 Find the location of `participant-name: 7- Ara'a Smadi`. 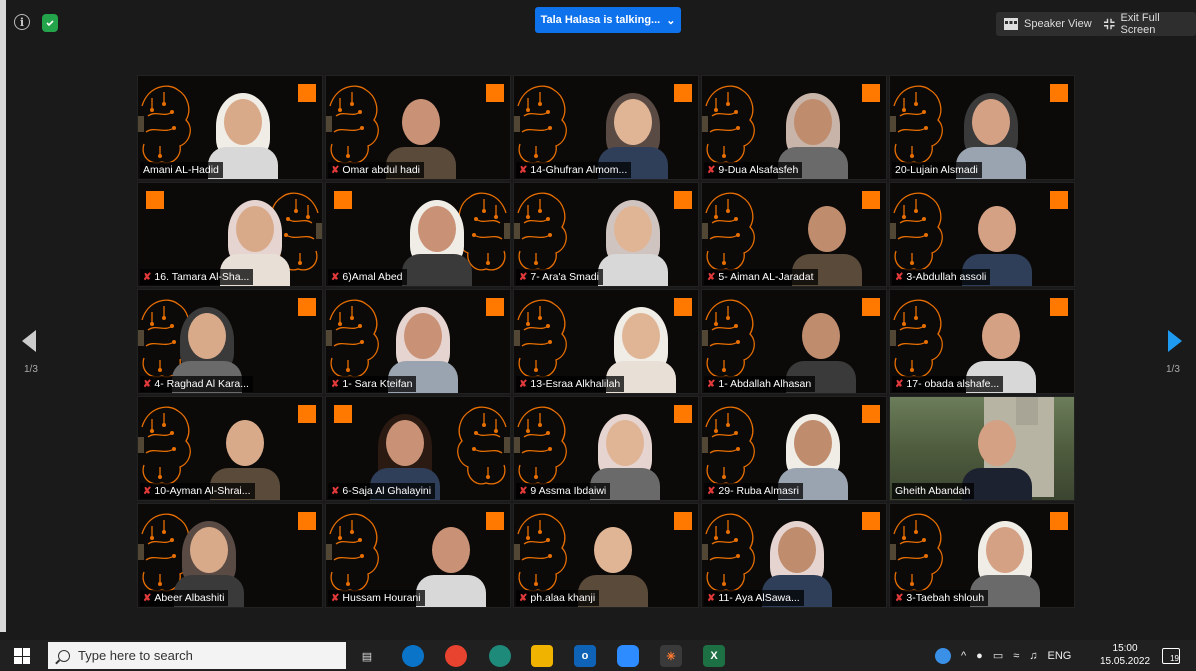

participant-name: 7- Ara'a Smadi is located at coordinates (564, 277).